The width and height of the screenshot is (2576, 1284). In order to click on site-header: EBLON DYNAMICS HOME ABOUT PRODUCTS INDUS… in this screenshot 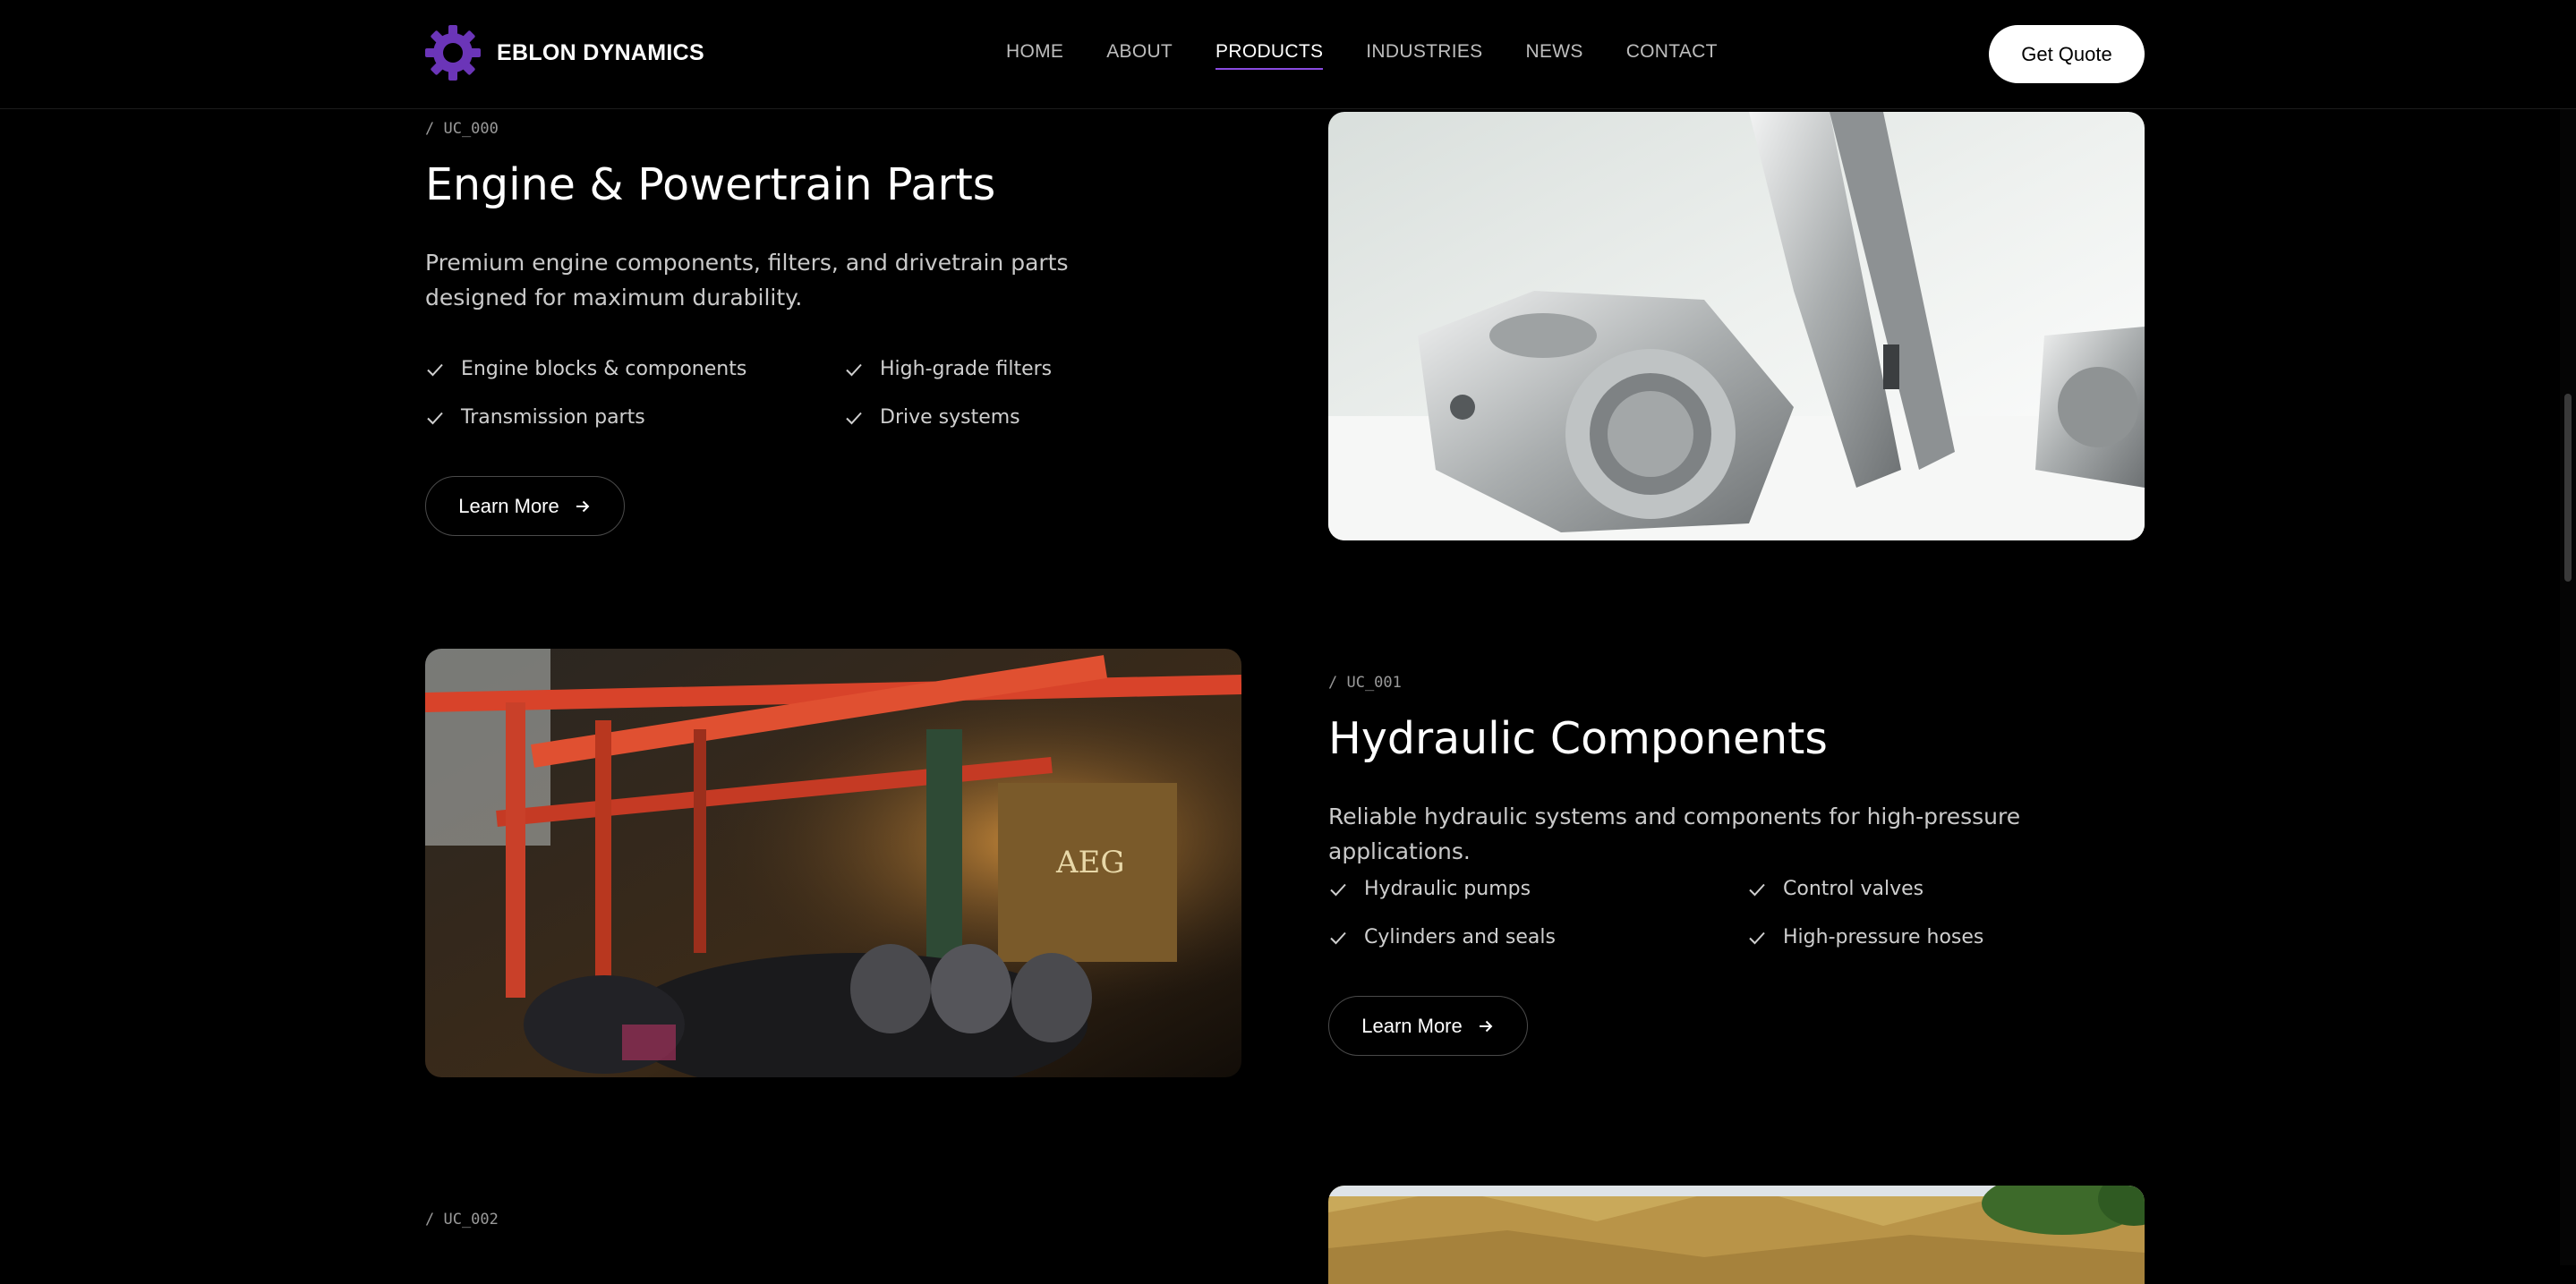, I will do `click(1288, 54)`.